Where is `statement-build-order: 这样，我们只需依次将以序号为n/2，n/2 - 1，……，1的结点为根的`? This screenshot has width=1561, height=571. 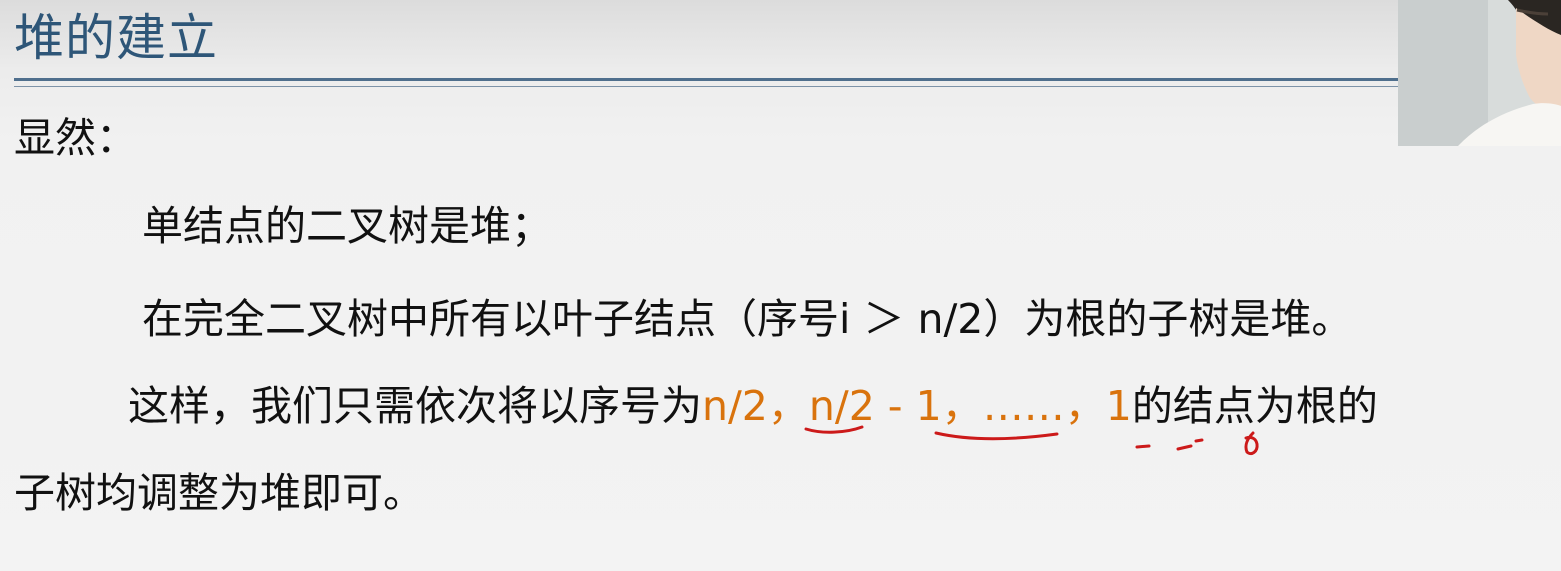 statement-build-order: 这样，我们只需依次将以序号为n/2，n/2 - 1，……，1的结点为根的 is located at coordinates (753, 406).